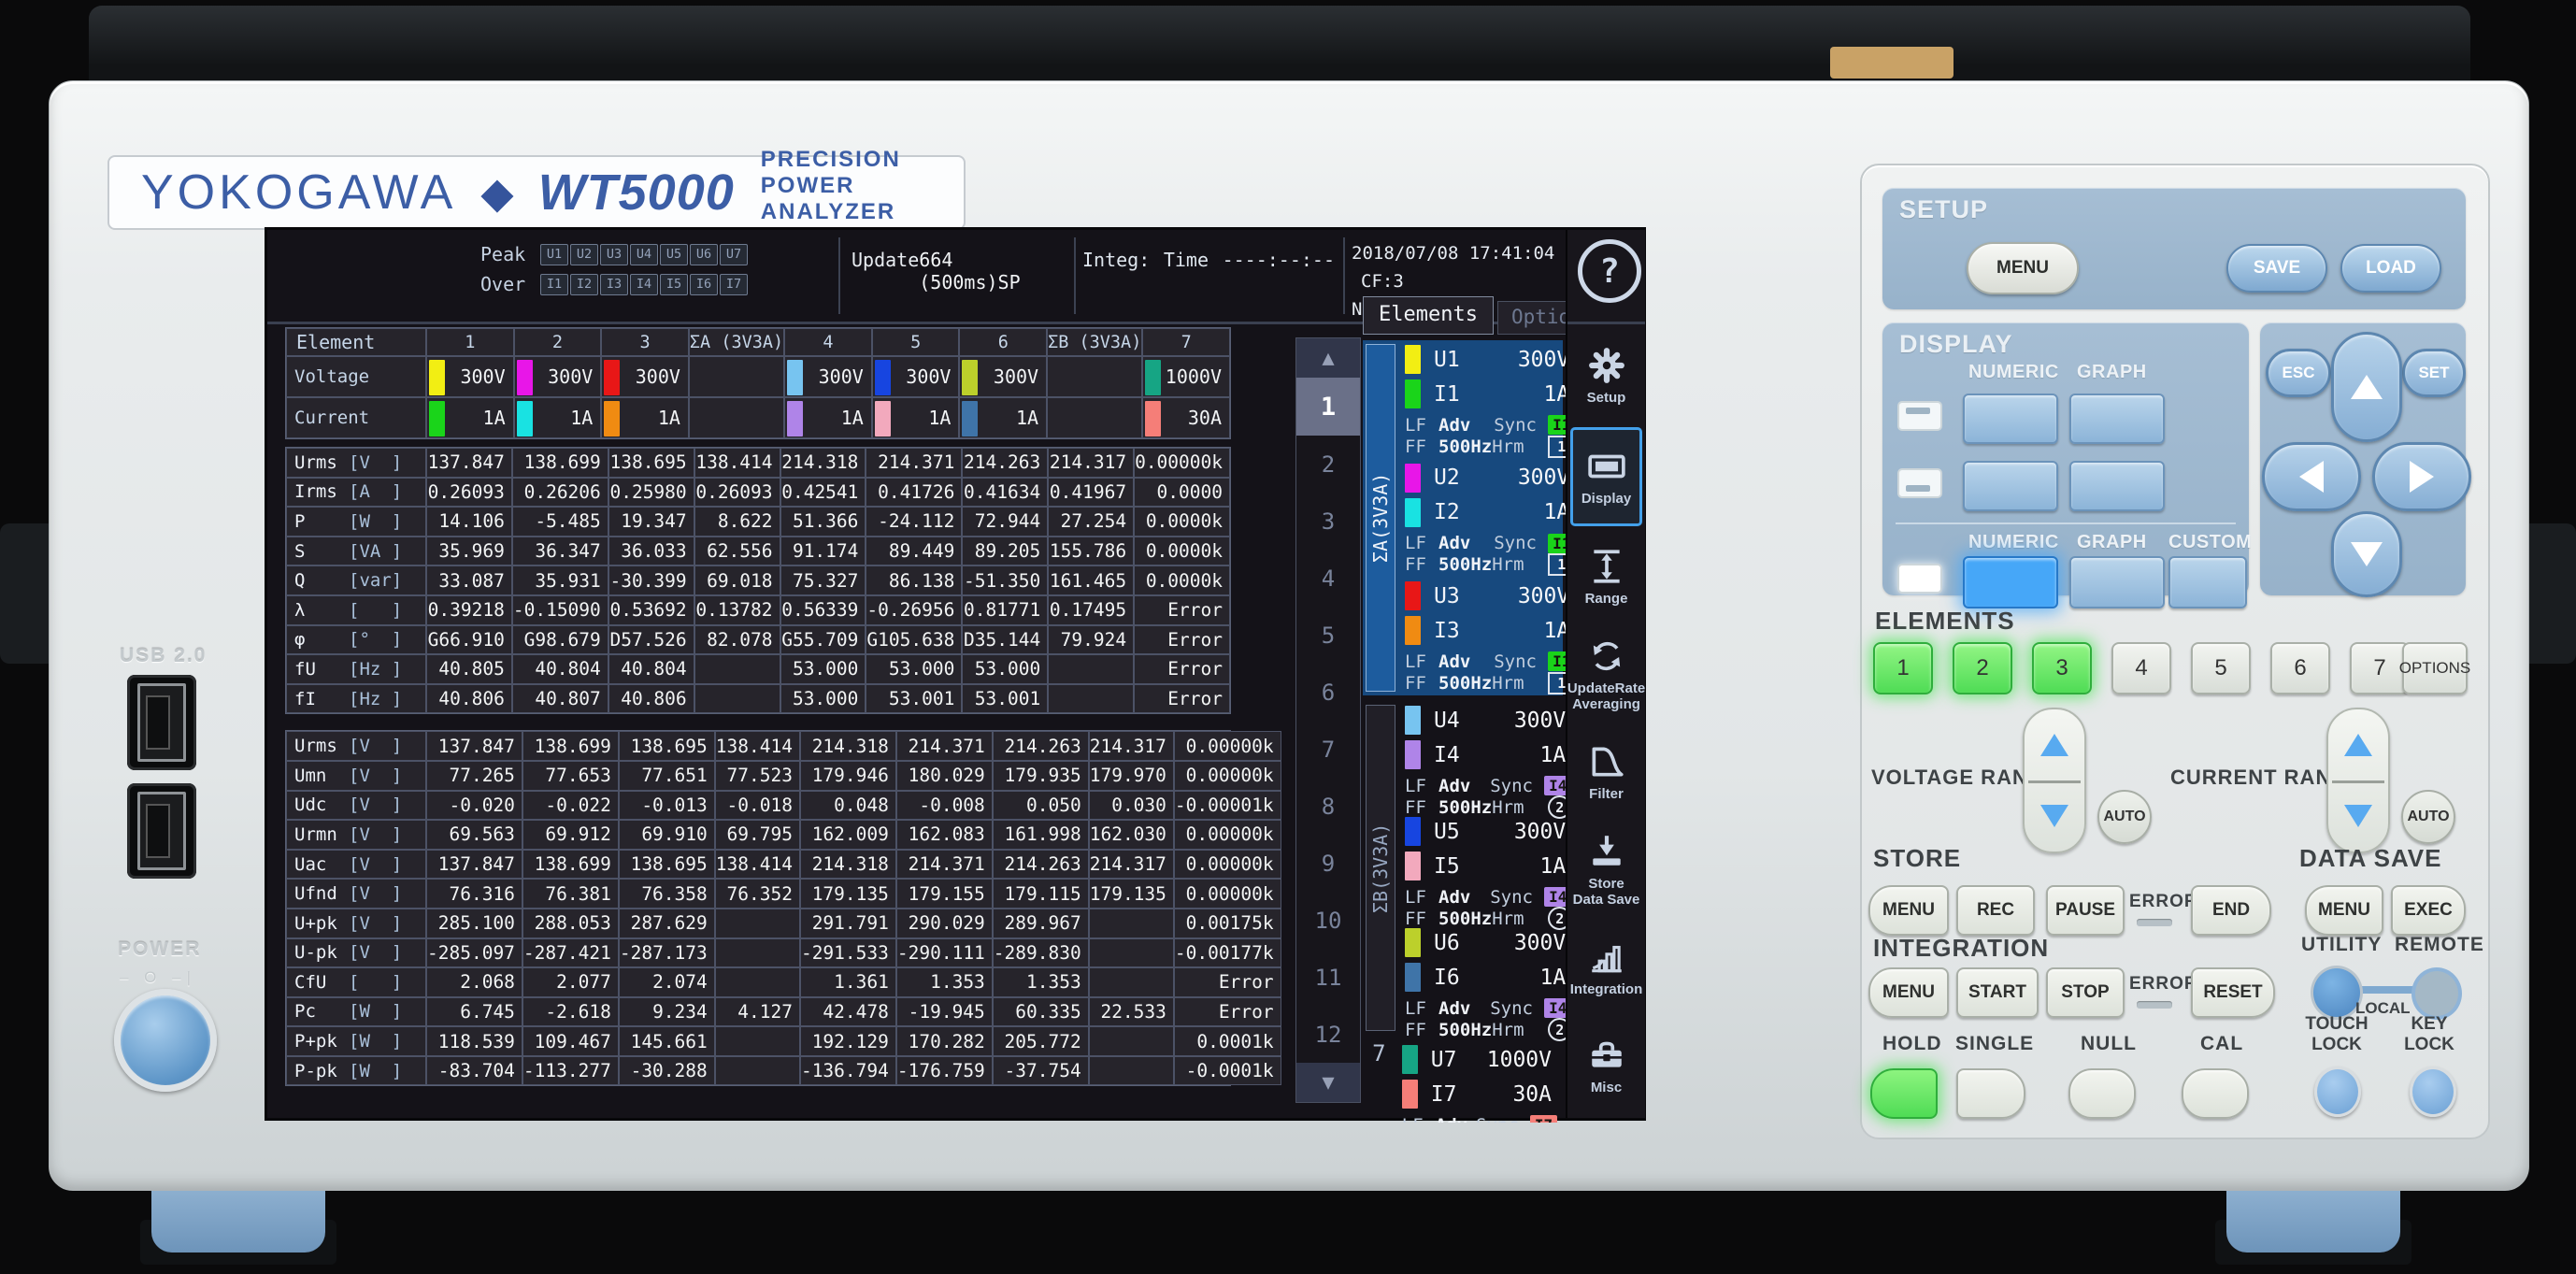 The height and width of the screenshot is (1274, 2576). What do you see at coordinates (2117, 486) in the screenshot?
I see `display-graph-lower-button` at bounding box center [2117, 486].